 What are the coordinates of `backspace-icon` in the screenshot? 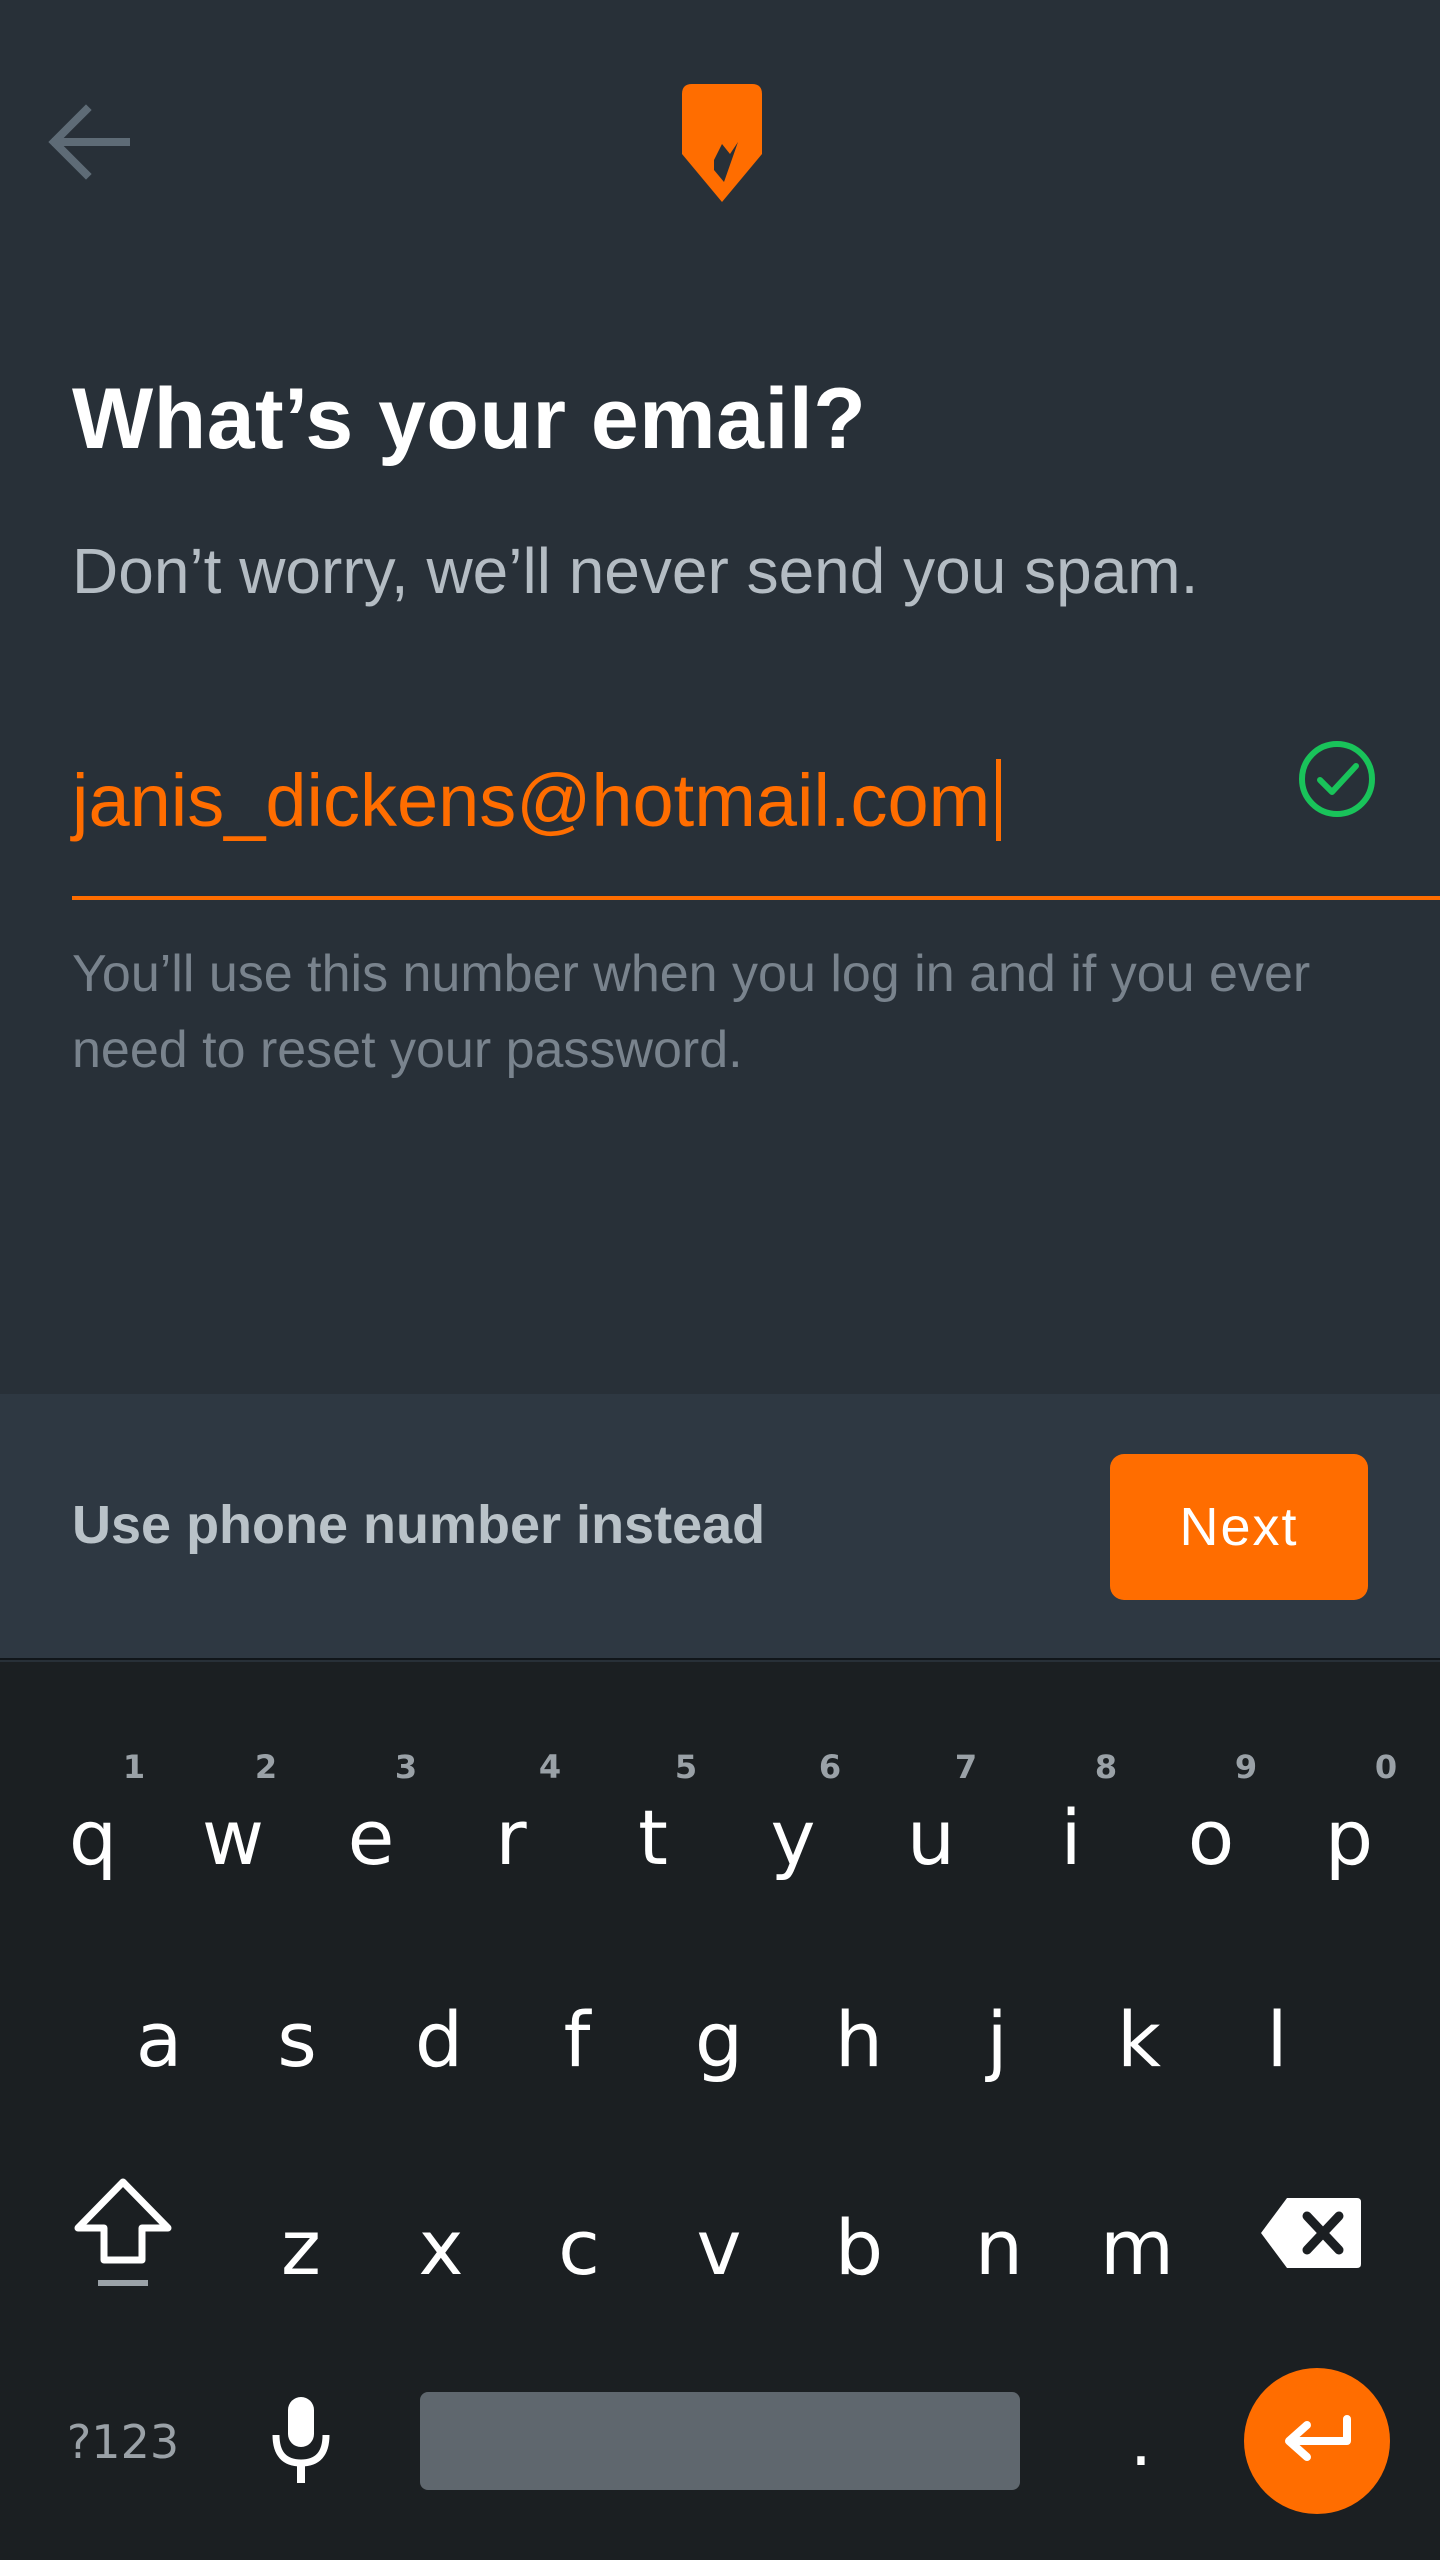 It's located at (1311, 2233).